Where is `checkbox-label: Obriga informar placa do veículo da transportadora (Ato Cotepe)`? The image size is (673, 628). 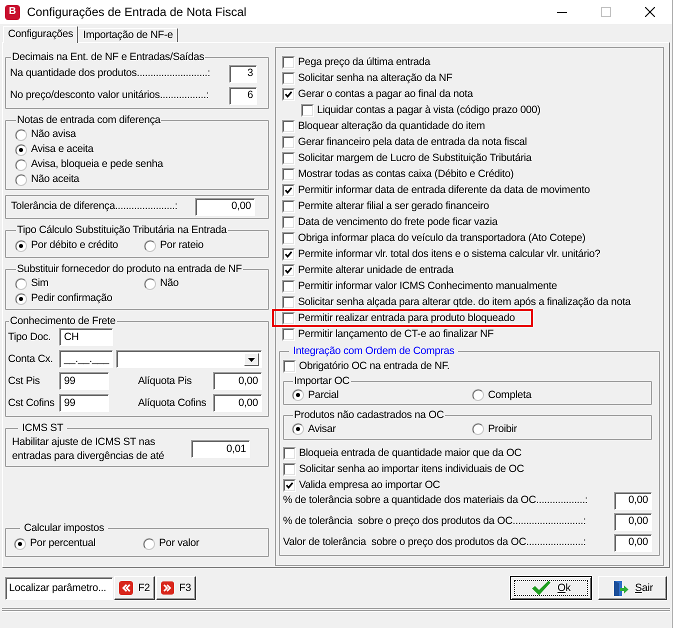 checkbox-label: Obriga informar placa do veículo da transportadora (Ato Cotepe) is located at coordinates (442, 238).